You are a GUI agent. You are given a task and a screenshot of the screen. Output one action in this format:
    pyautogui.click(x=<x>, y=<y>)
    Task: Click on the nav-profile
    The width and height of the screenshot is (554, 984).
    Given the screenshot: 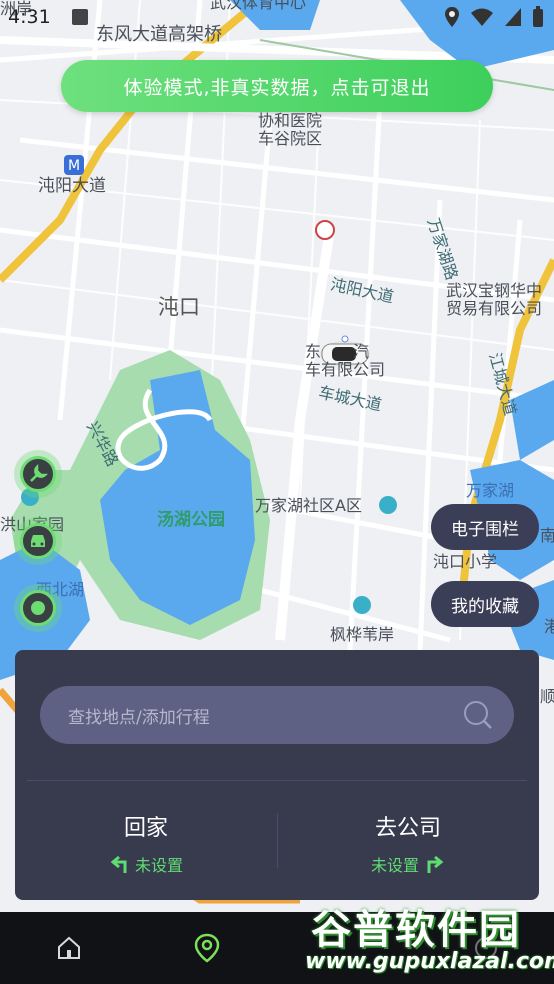 What is the action you would take?
    pyautogui.click(x=486, y=948)
    